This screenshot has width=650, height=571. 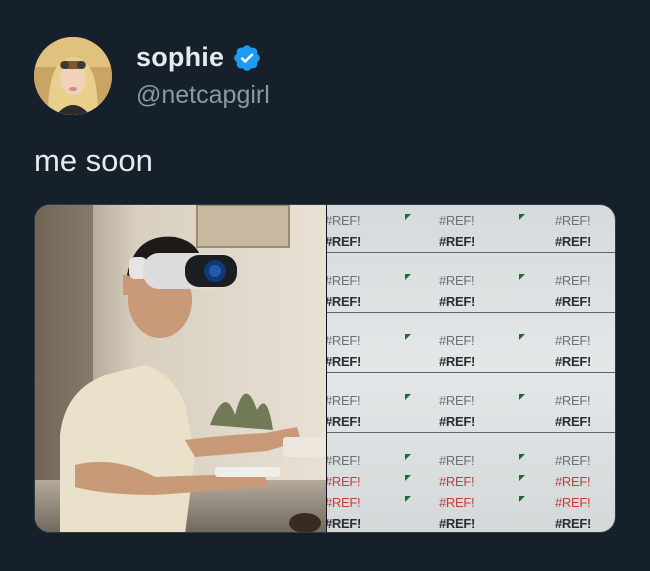 I want to click on verified-badge-icon, so click(x=247, y=58).